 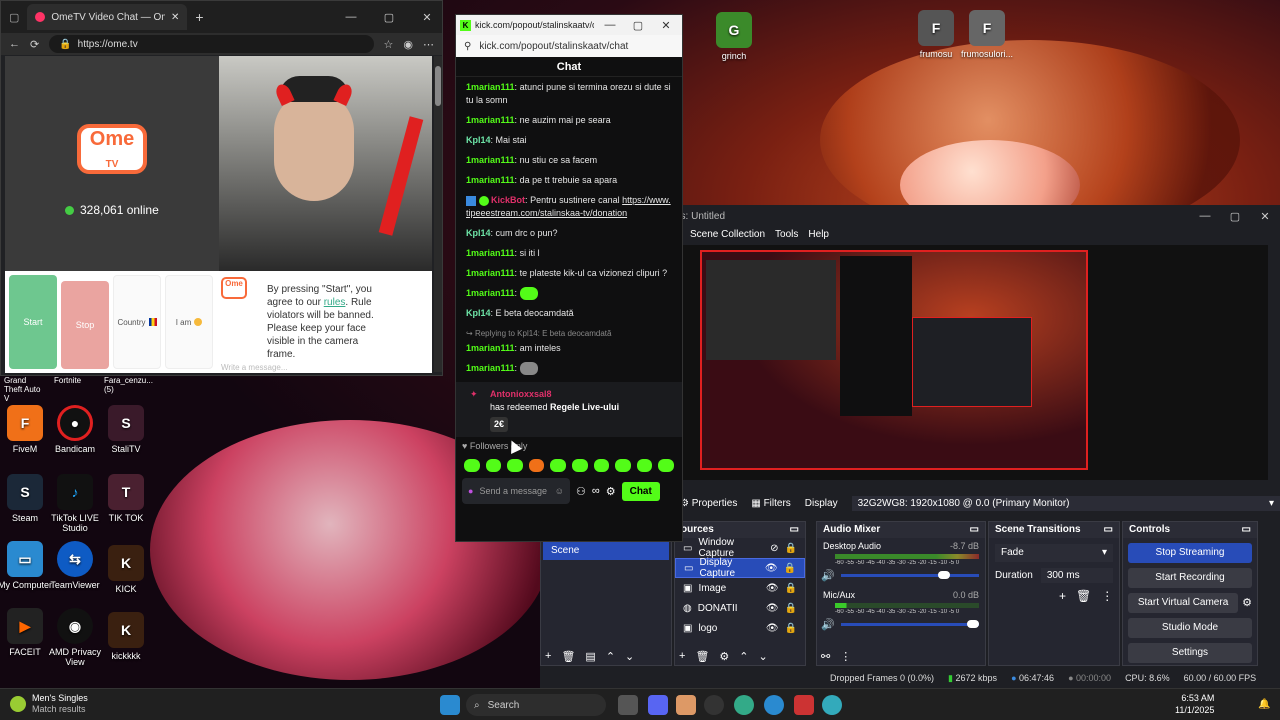 I want to click on discord-icon, so click(x=658, y=705).